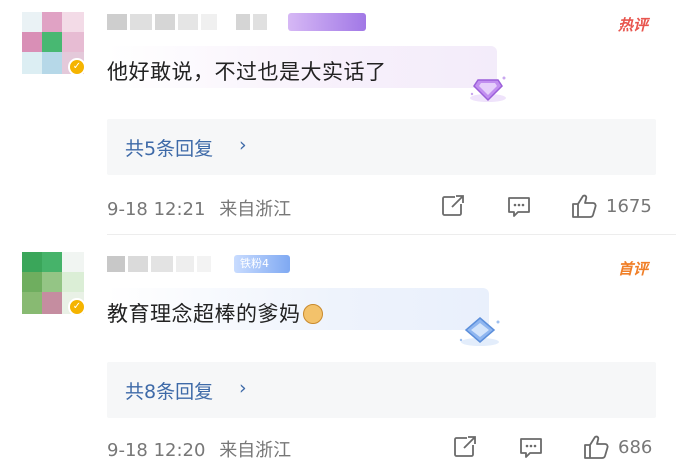 This screenshot has width=676, height=468. Describe the element at coordinates (635, 447) in the screenshot. I see `like-count: 686` at that location.